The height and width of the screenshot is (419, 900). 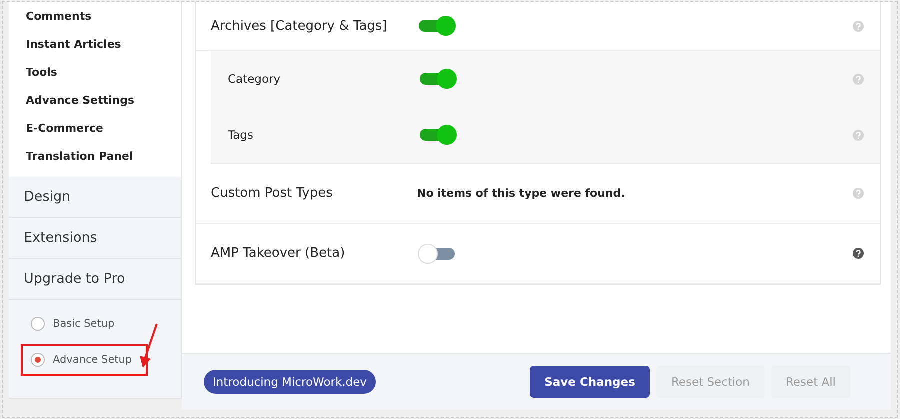 I want to click on setting-value: No items of this type were found., so click(x=521, y=193).